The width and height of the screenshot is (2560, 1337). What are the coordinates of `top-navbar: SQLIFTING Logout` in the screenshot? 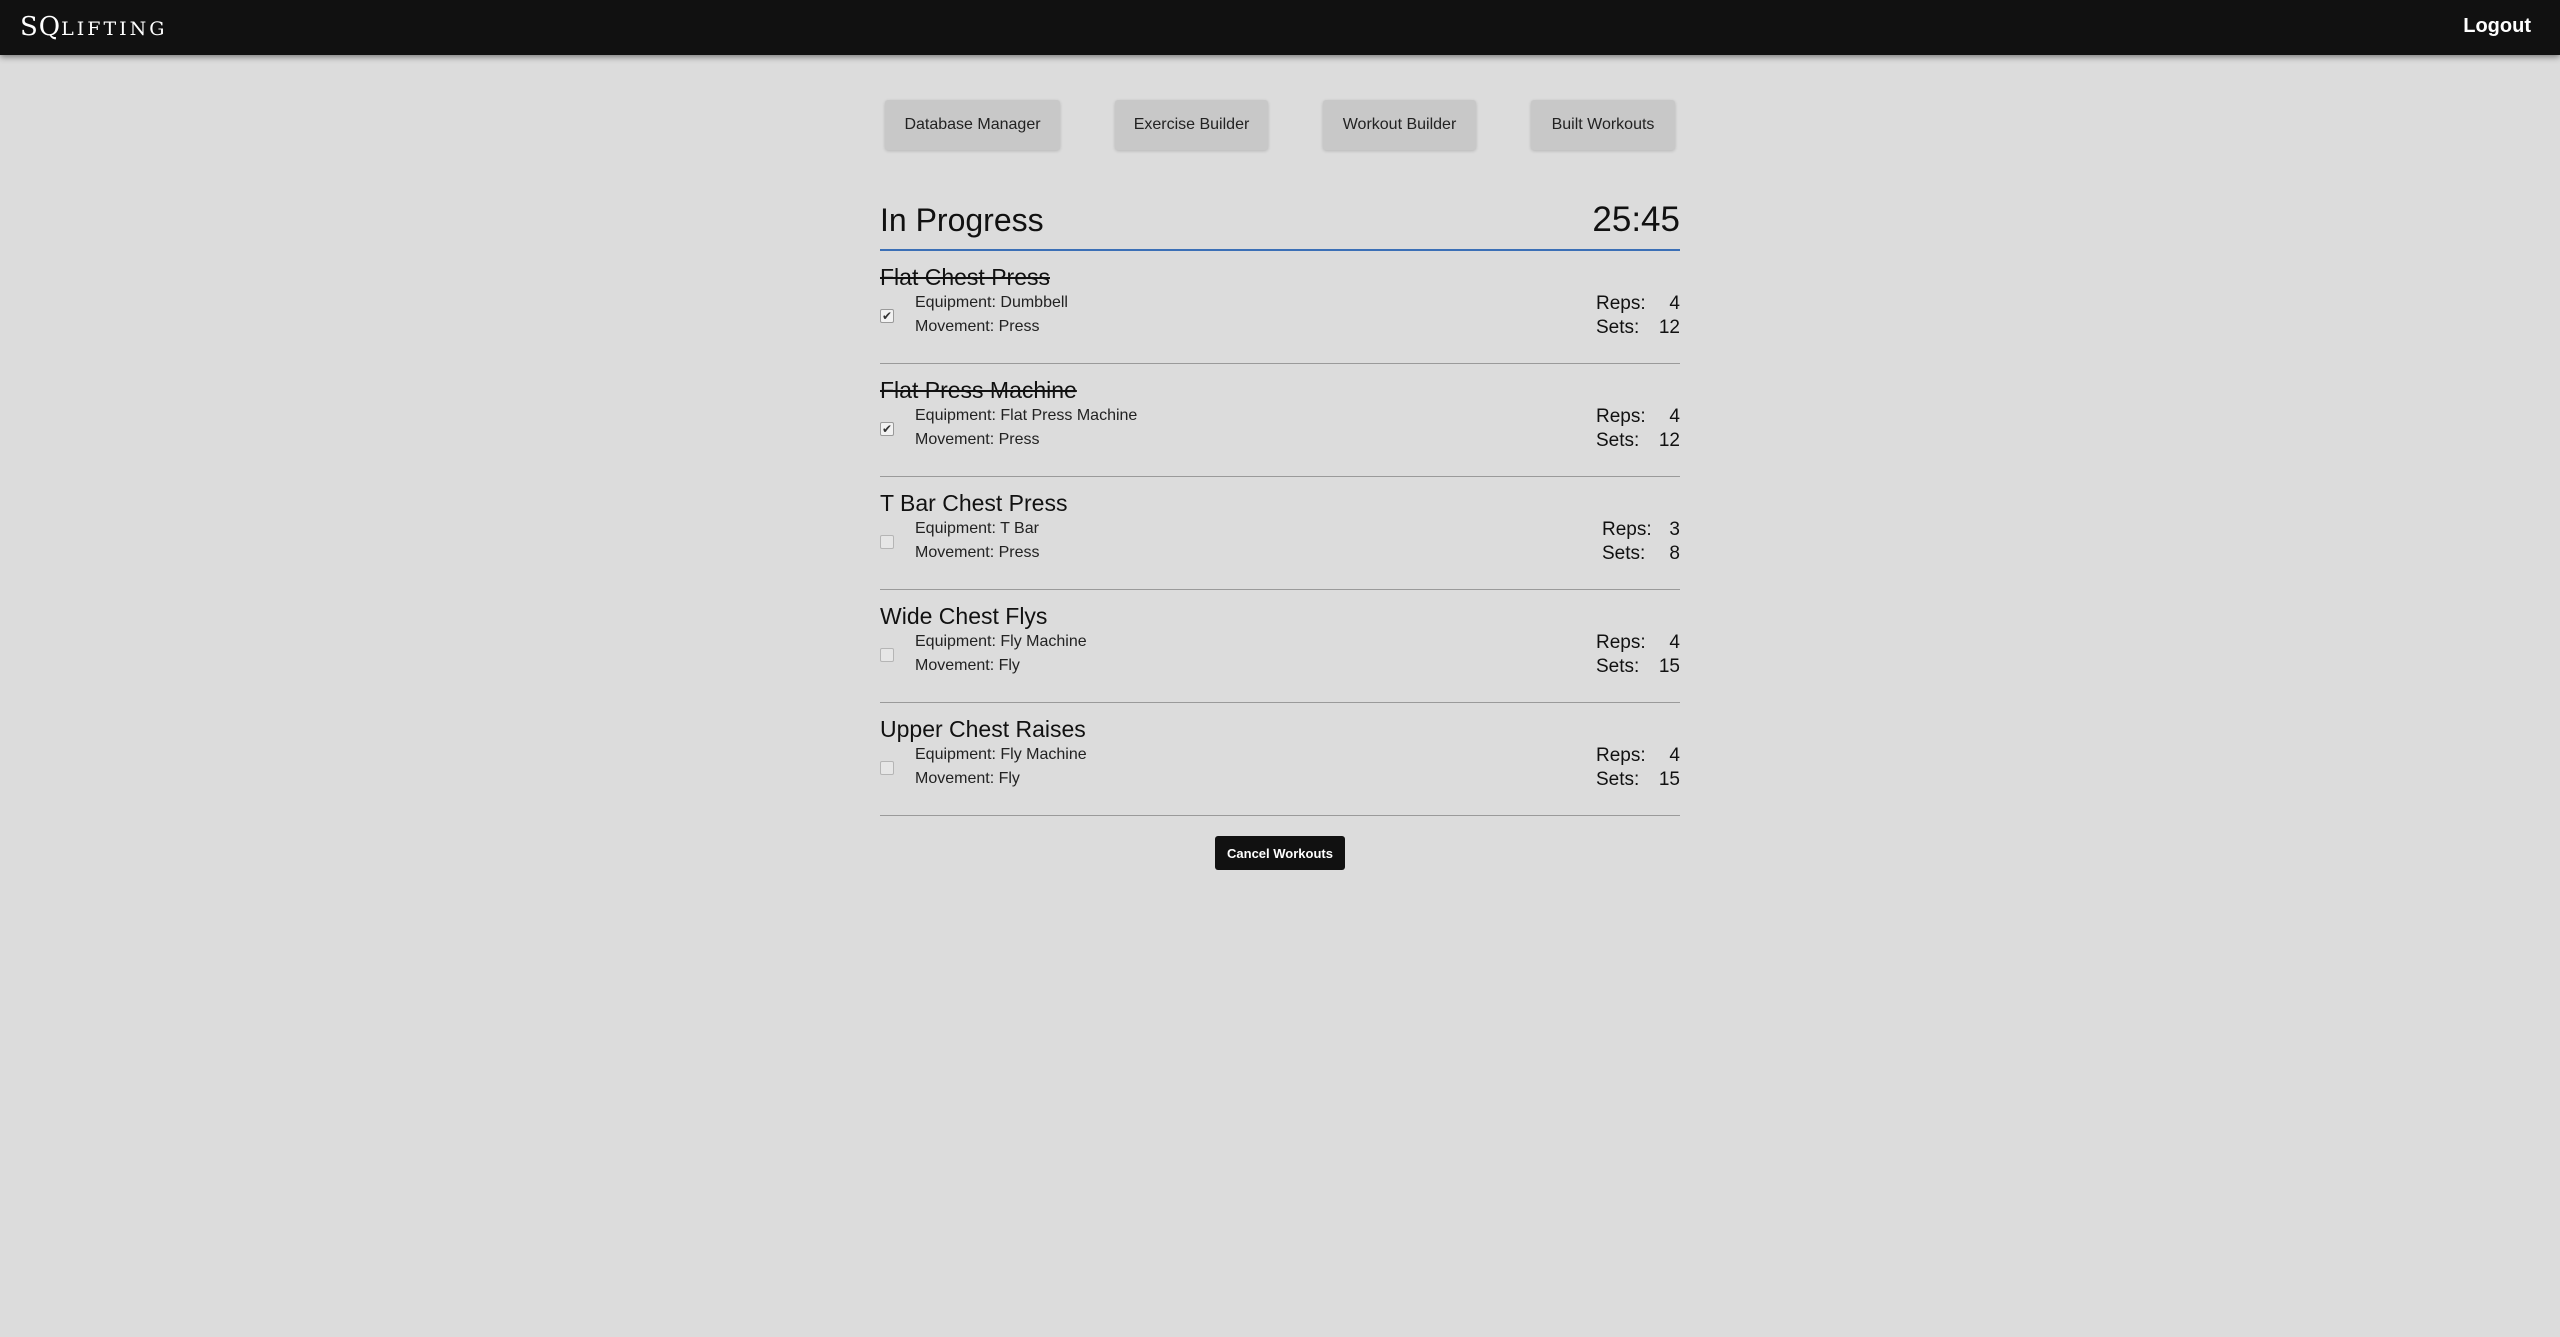 It's located at (1280, 27).